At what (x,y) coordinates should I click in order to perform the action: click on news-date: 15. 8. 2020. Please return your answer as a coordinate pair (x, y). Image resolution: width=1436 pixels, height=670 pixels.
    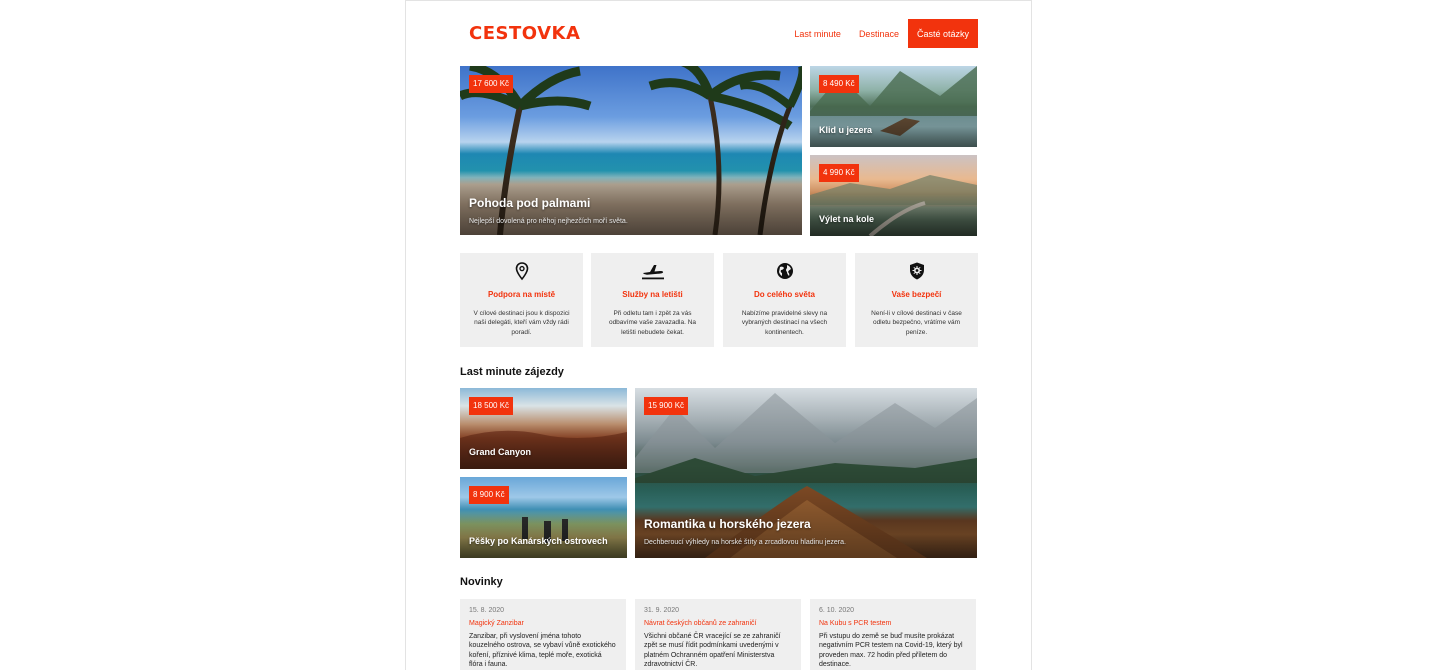
    Looking at the image, I should click on (487, 610).